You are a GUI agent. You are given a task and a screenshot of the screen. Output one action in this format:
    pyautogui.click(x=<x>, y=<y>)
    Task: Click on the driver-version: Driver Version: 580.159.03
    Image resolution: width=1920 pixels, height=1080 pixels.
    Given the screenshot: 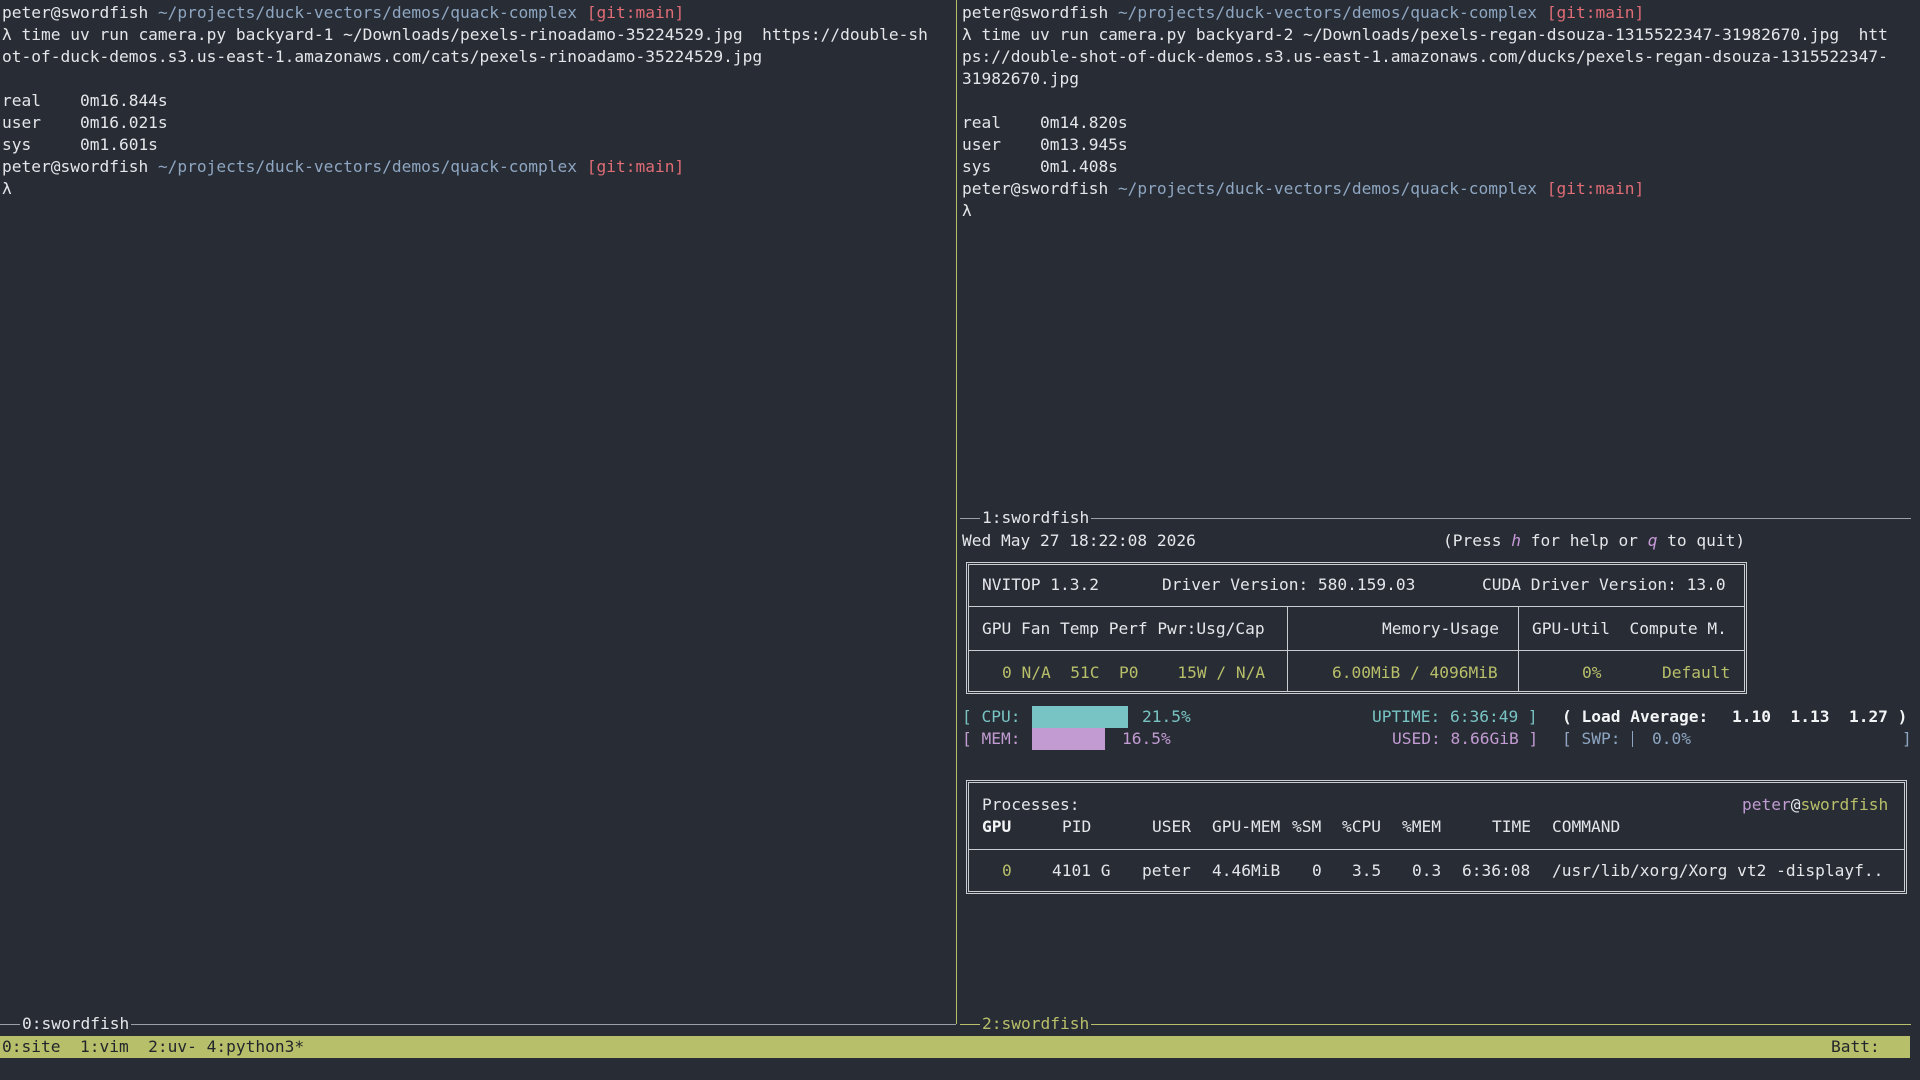 What is the action you would take?
    pyautogui.click(x=1289, y=584)
    